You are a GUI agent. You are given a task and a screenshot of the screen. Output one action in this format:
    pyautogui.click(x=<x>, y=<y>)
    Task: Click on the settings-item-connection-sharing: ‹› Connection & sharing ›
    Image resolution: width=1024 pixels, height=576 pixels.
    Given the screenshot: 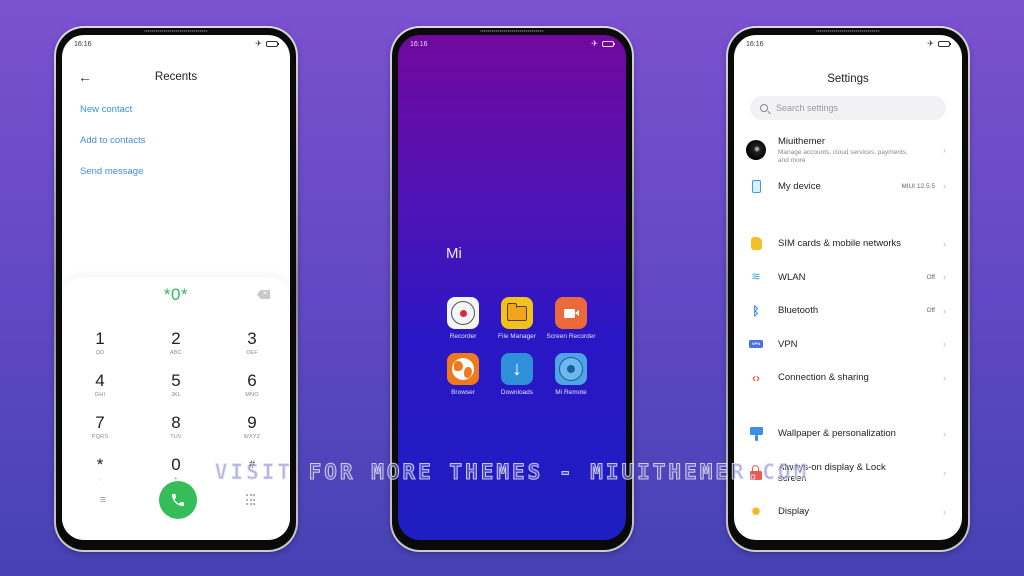 What is the action you would take?
    pyautogui.click(x=848, y=378)
    